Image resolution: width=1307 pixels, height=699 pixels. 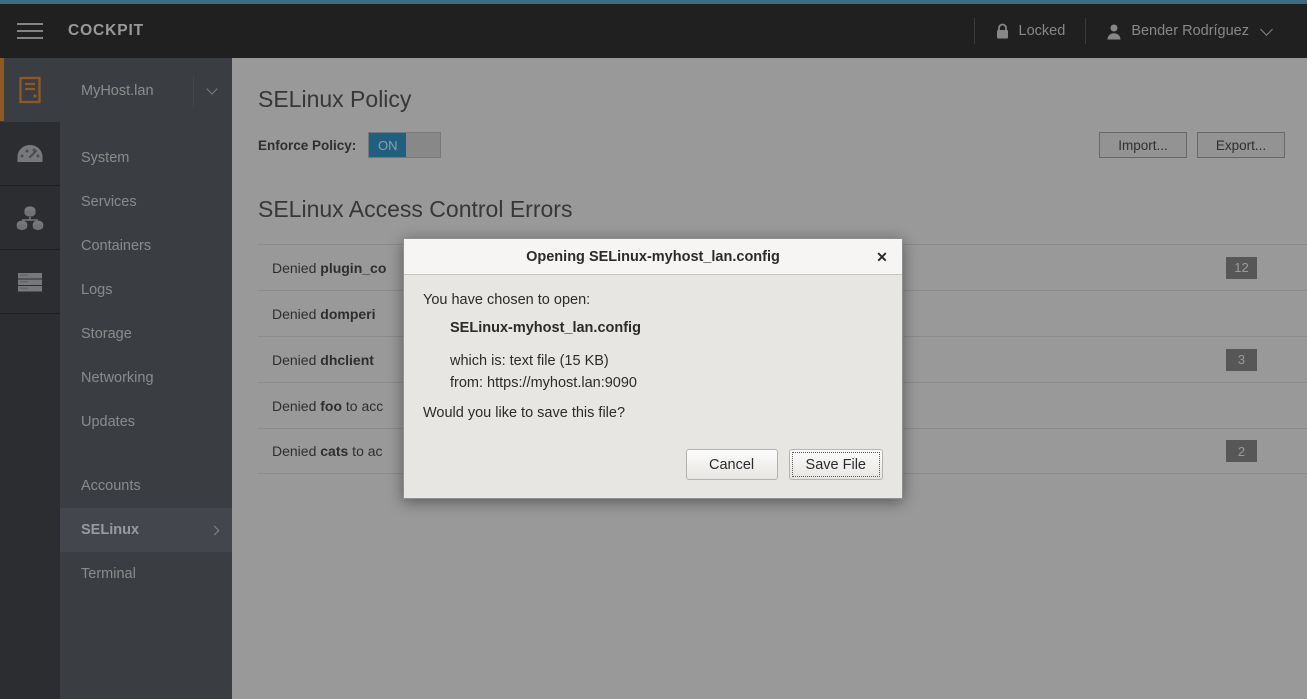 I want to click on error-description: Denied plugin_co, so click(x=322, y=268).